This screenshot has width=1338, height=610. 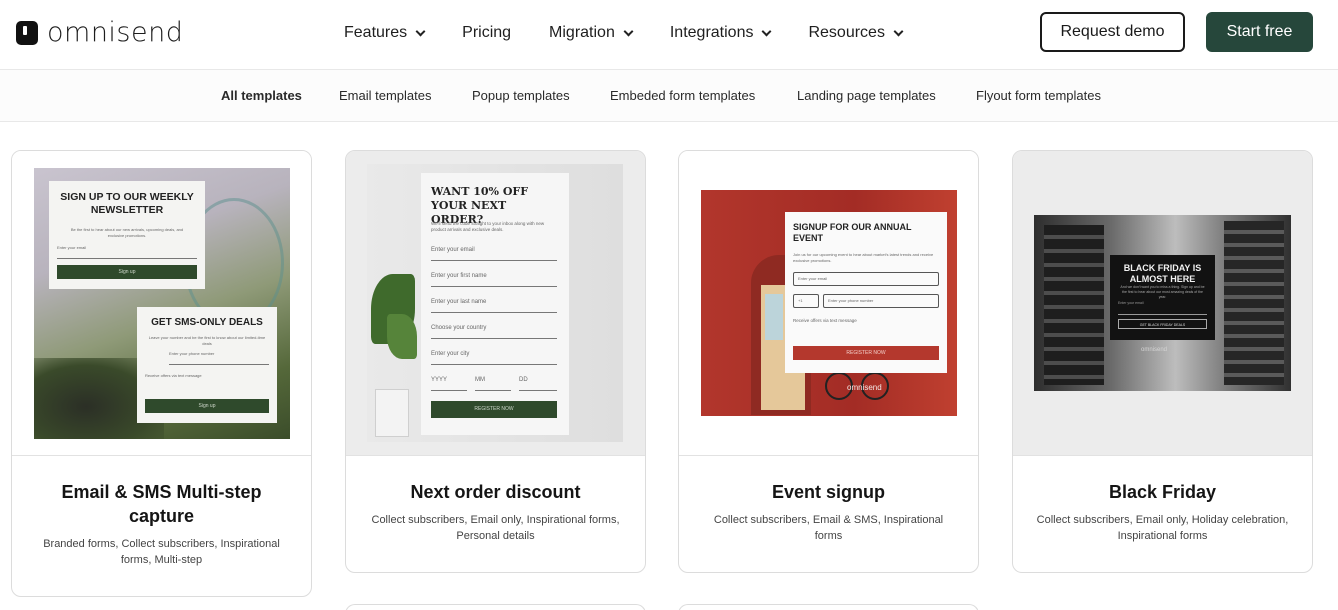 I want to click on preview-signup-button: Sign up, so click(x=127, y=272).